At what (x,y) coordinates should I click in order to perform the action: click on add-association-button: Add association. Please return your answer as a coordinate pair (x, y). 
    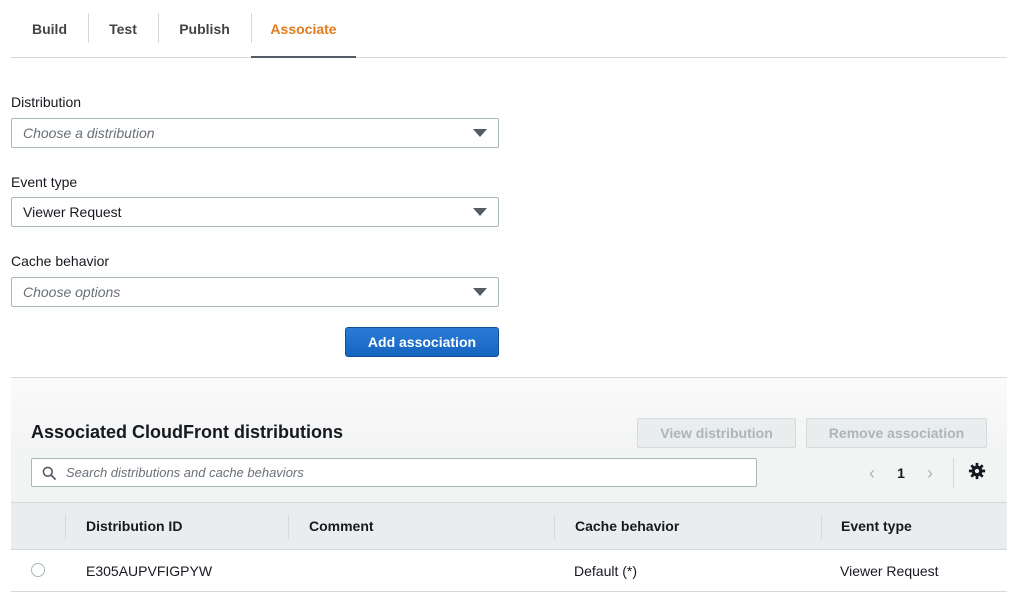
    Looking at the image, I should click on (422, 342).